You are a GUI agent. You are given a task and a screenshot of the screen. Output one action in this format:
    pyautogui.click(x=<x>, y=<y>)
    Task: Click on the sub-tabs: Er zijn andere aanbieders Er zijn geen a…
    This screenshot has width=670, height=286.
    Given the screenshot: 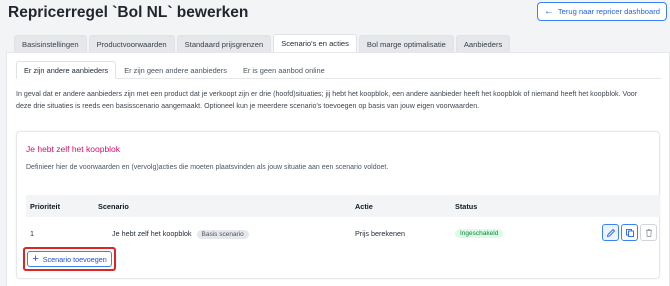 What is the action you would take?
    pyautogui.click(x=338, y=70)
    